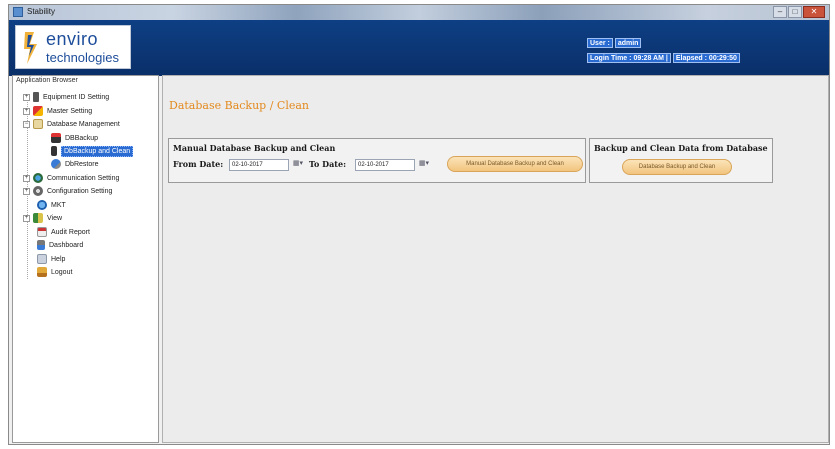 The height and width of the screenshot is (449, 835). Describe the element at coordinates (30, 48) in the screenshot. I see `logo-bolt-icon` at that location.